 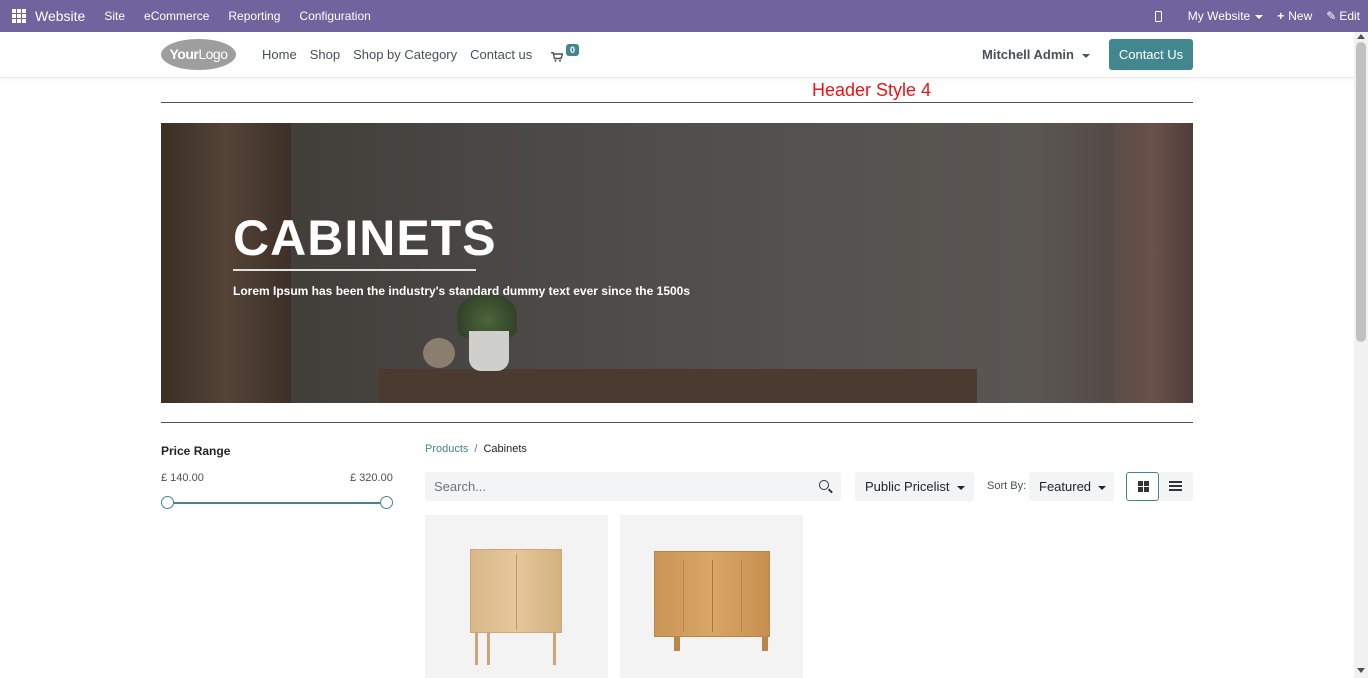 I want to click on nav-shop-by-category: Shop by Category, so click(x=405, y=54).